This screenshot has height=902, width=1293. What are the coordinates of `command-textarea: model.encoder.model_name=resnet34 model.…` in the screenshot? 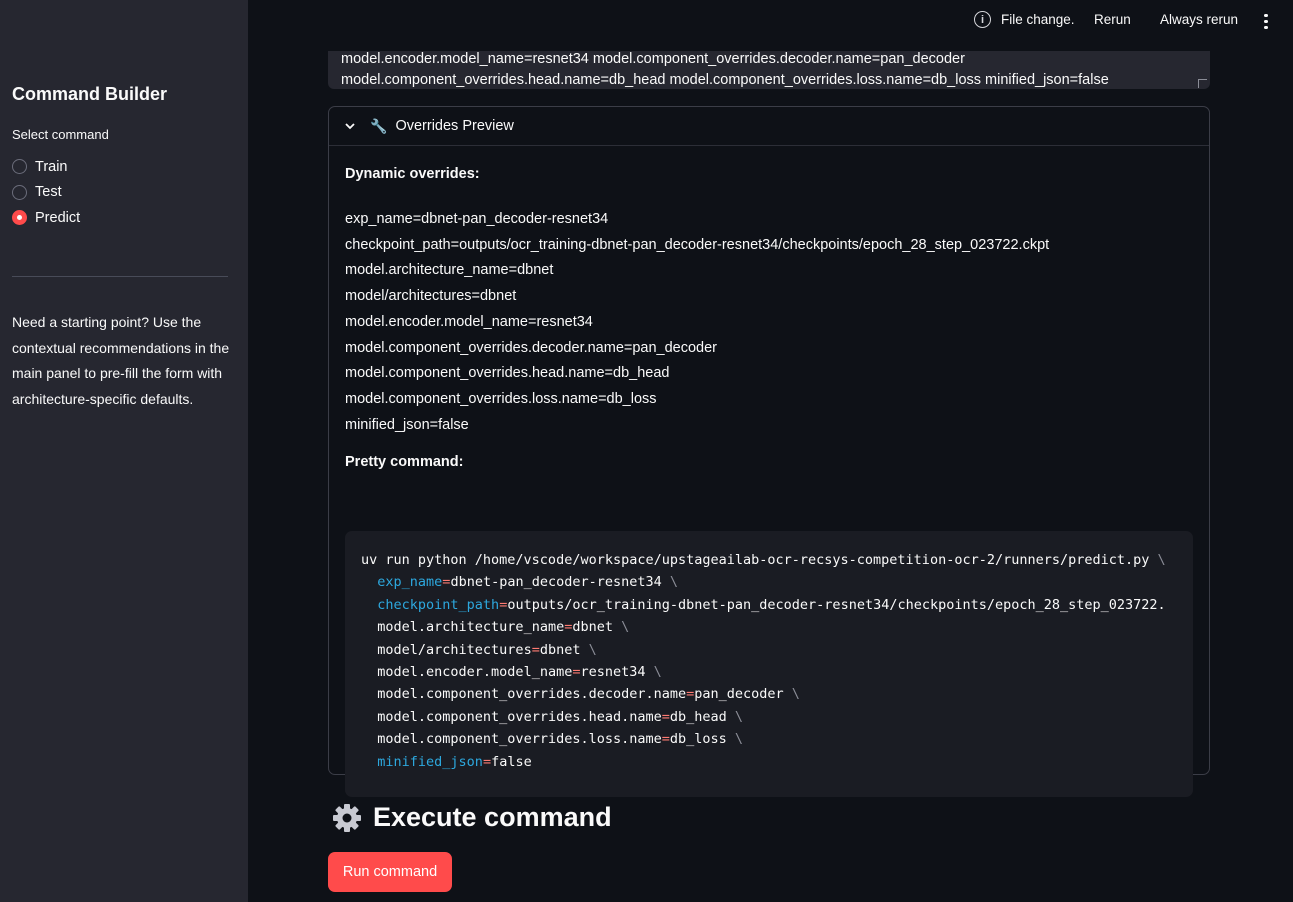 It's located at (769, 70).